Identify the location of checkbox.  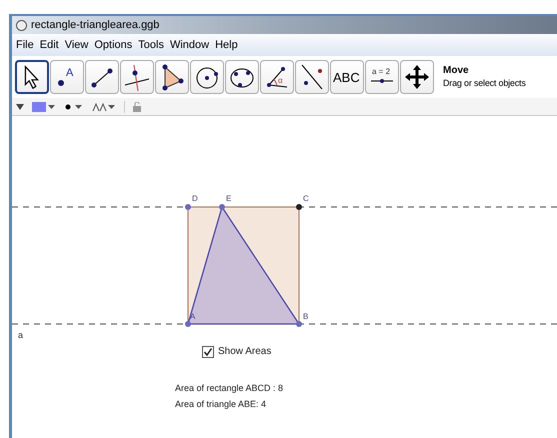
(208, 352).